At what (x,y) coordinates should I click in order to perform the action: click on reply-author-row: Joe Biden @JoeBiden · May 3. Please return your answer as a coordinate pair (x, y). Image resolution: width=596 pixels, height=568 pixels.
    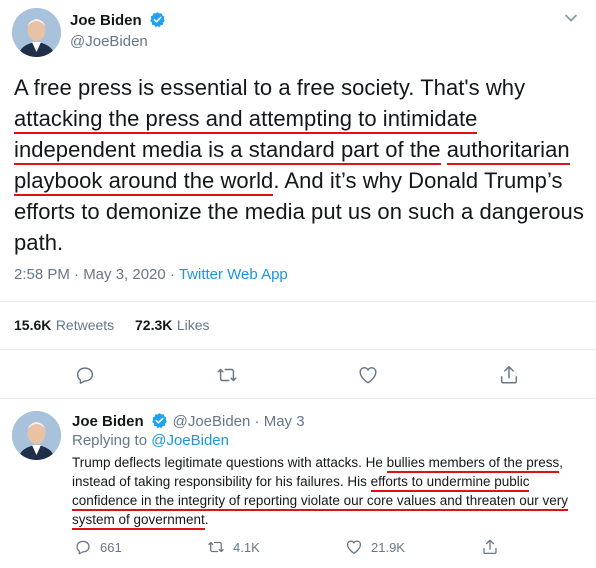
    Looking at the image, I should click on (188, 423).